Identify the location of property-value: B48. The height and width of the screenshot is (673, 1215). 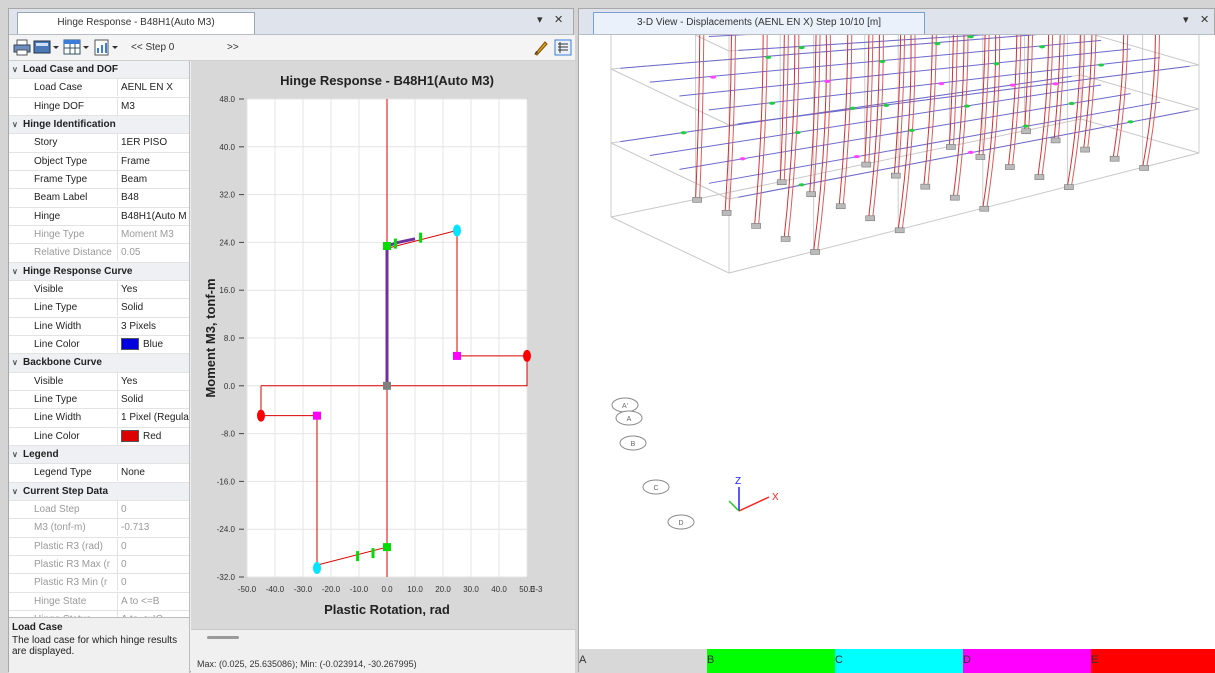
(153, 198).